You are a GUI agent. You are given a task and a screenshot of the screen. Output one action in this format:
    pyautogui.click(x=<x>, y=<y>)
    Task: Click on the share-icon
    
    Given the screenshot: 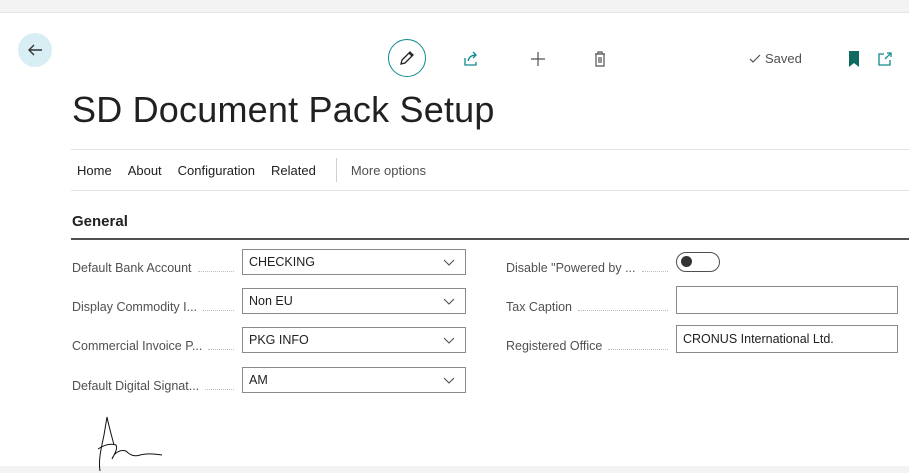 What is the action you would take?
    pyautogui.click(x=470, y=58)
    